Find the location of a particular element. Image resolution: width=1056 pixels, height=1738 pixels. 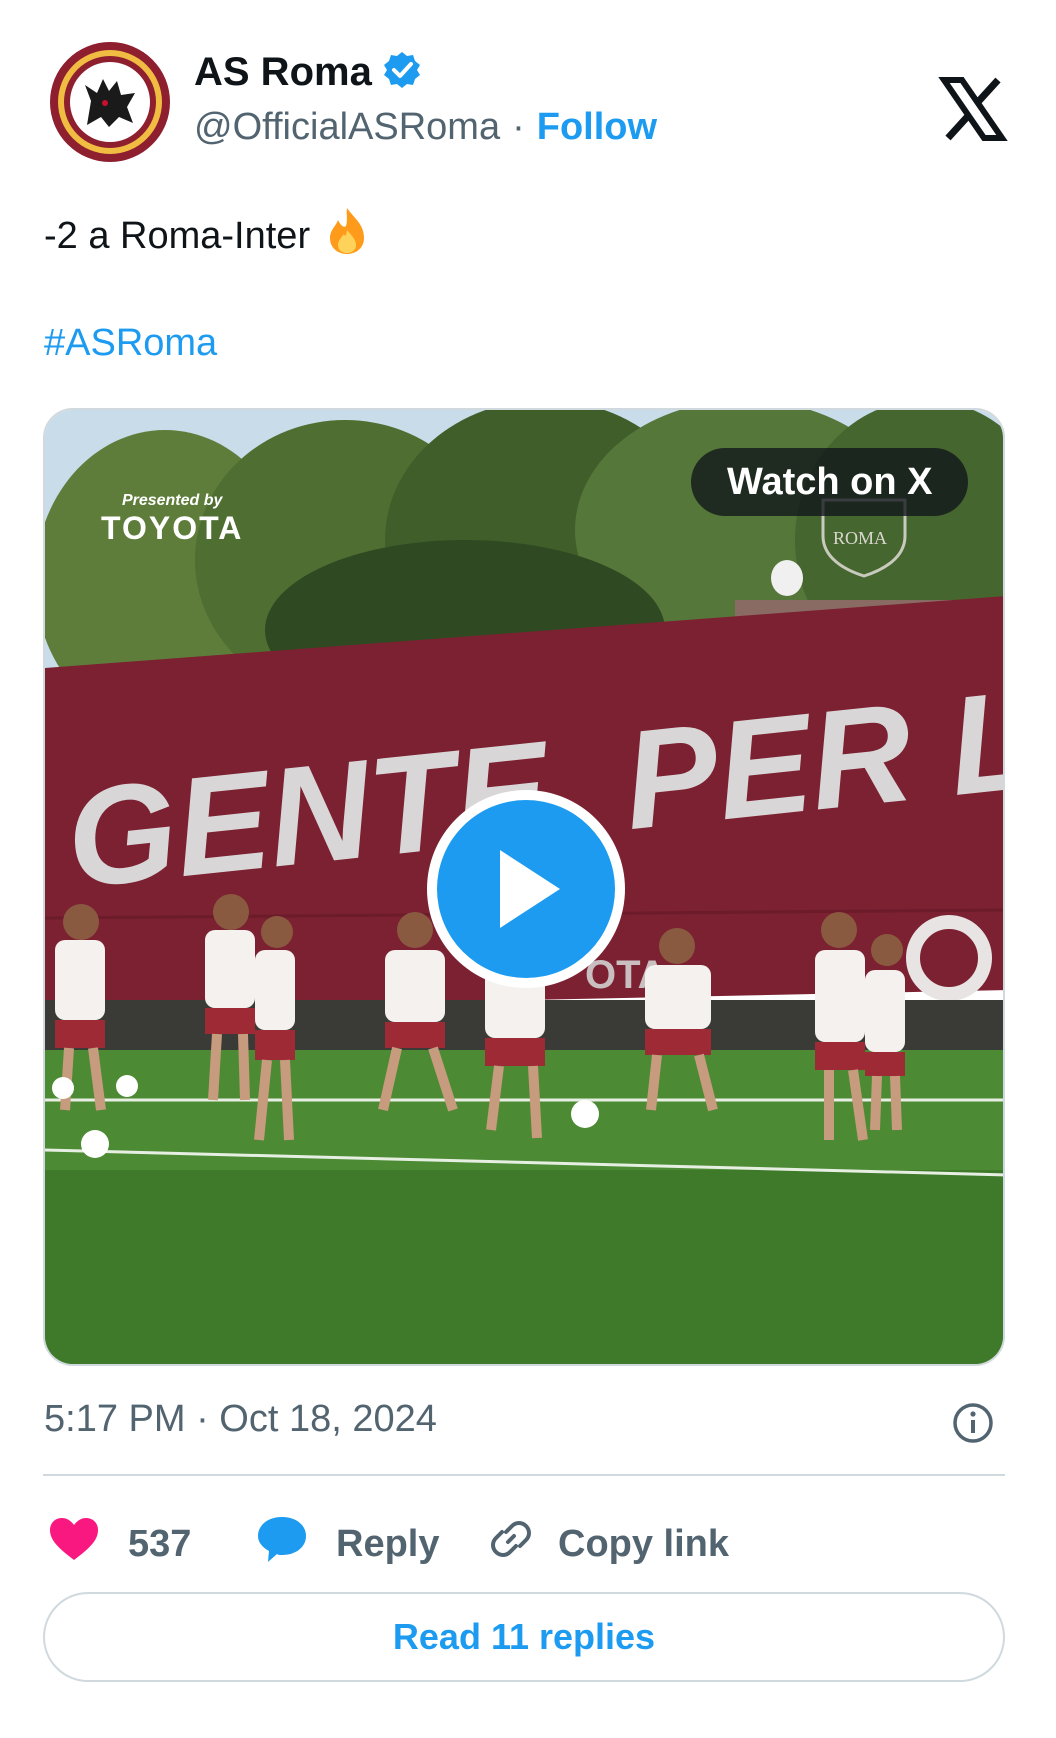

link-icon is located at coordinates (511, 1544).